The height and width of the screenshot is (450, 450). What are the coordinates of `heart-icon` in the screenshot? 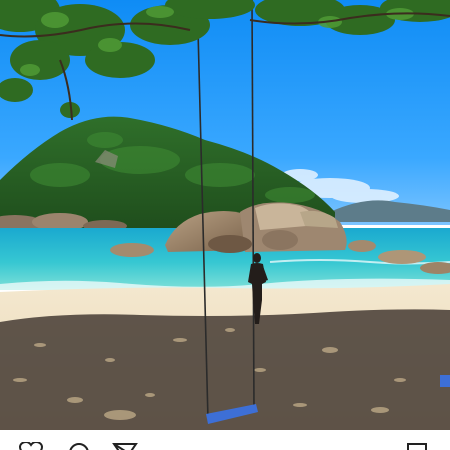 It's located at (31, 446).